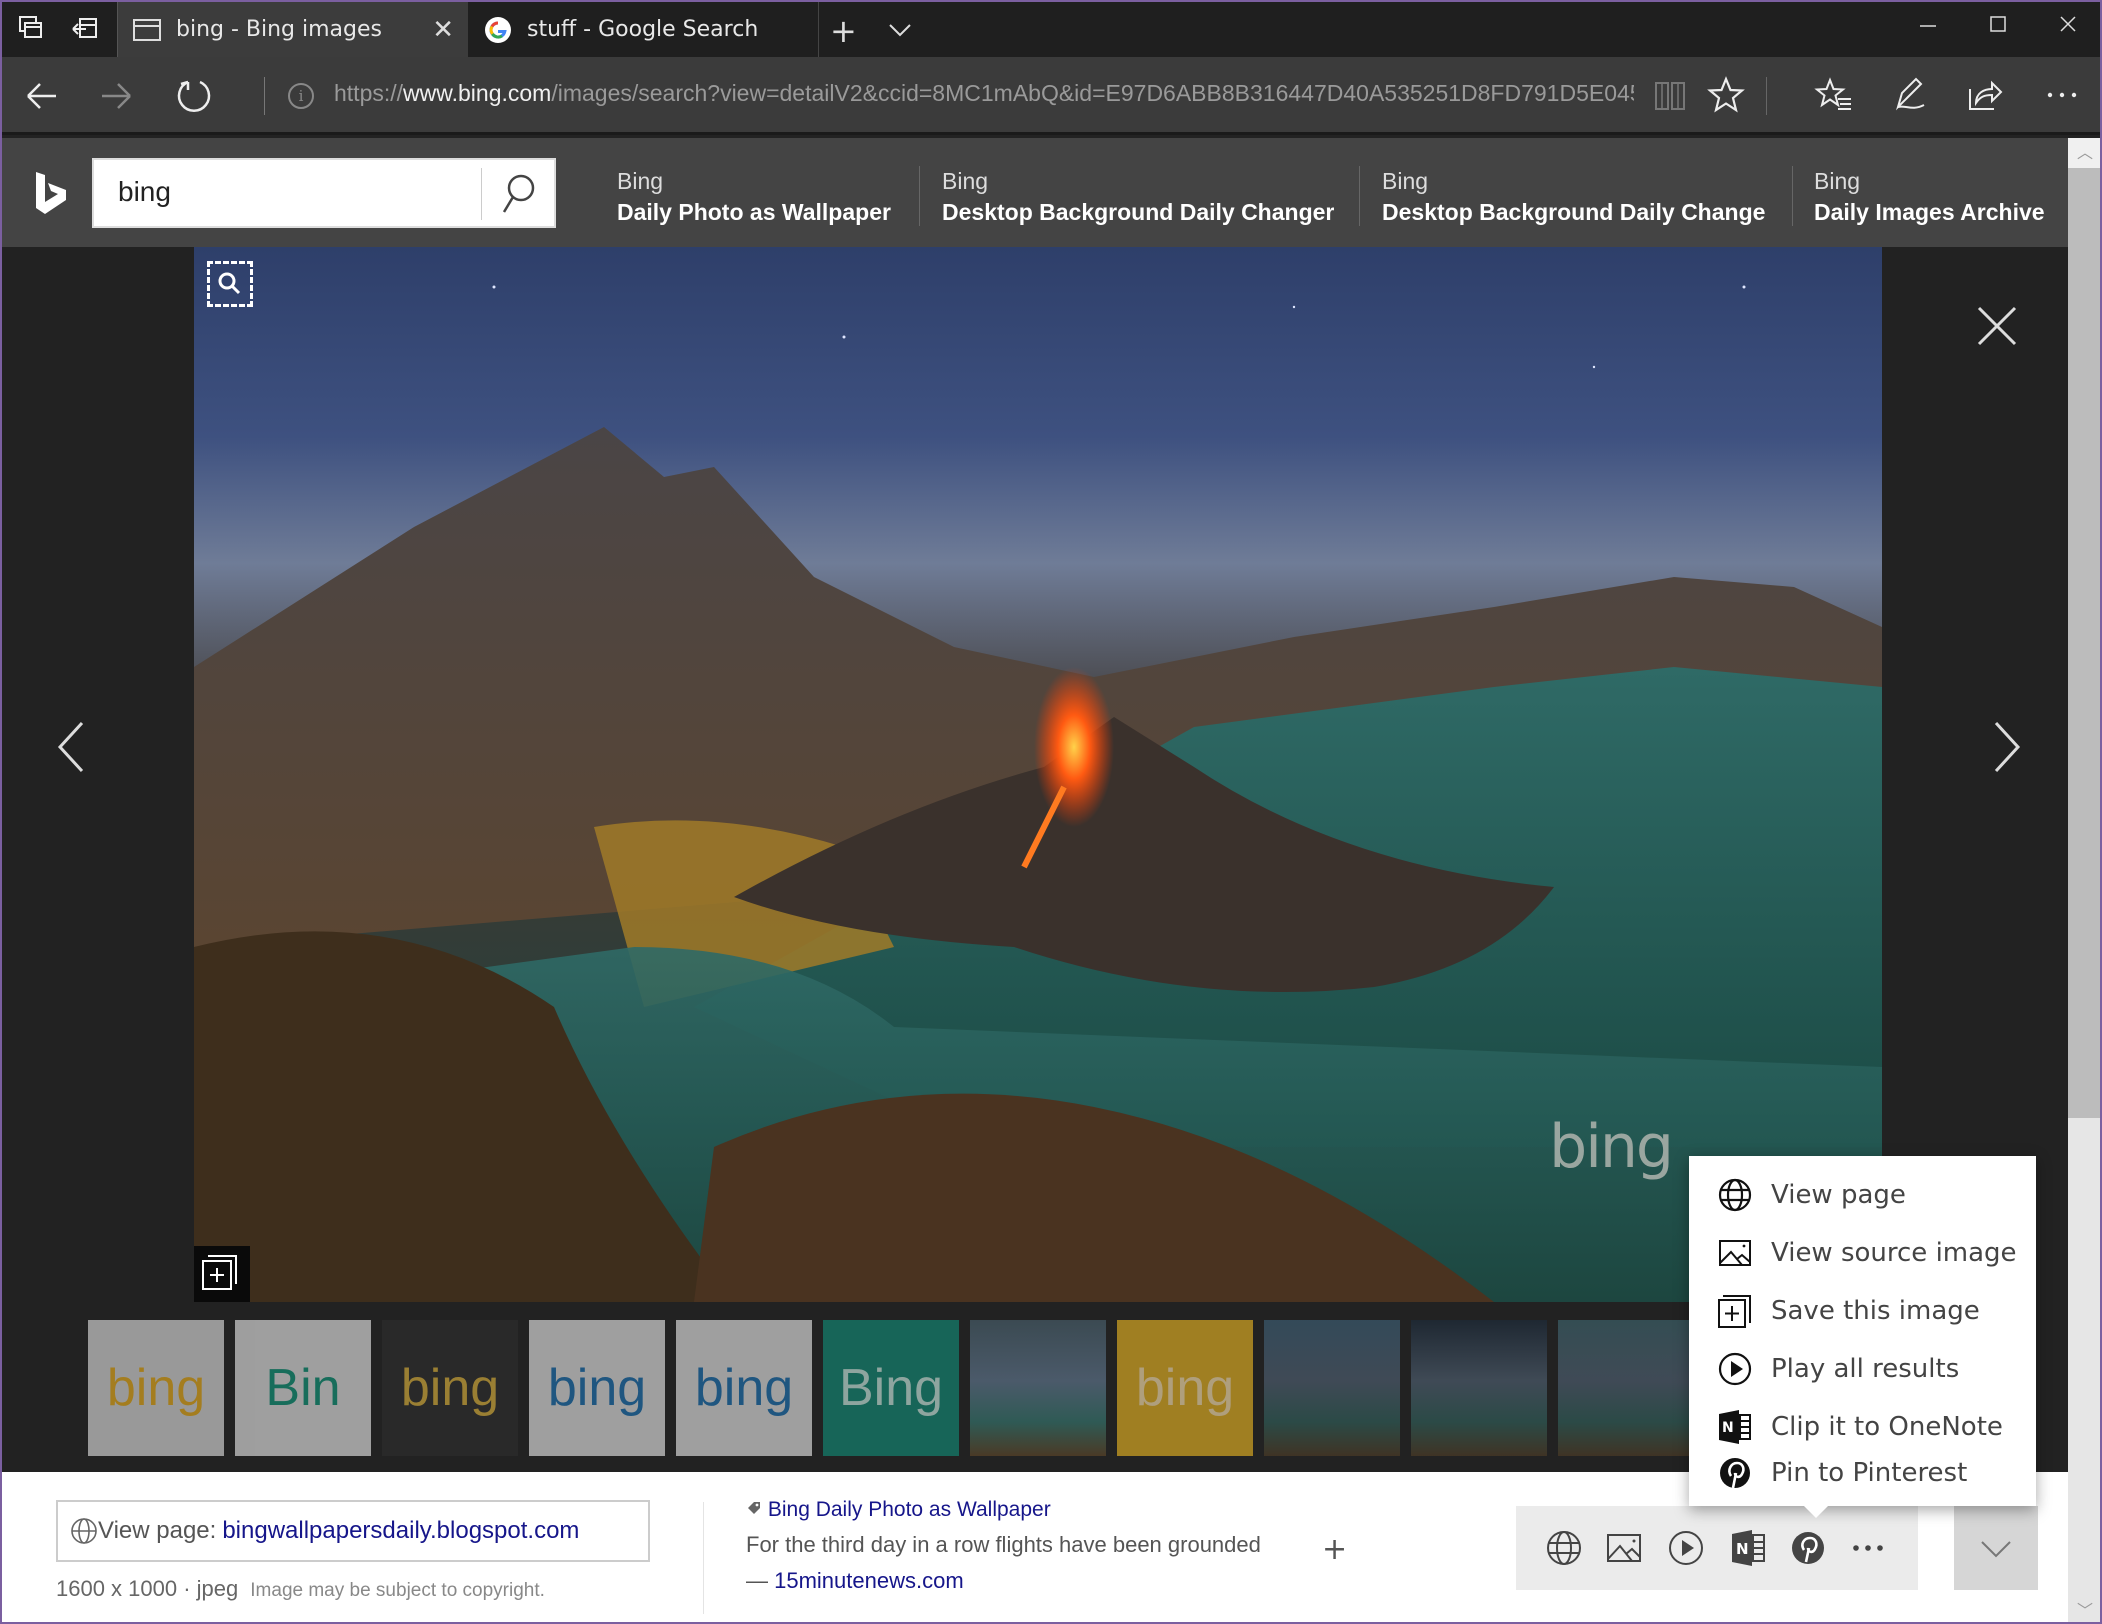 The image size is (2102, 1624). What do you see at coordinates (1811, 1195) in the screenshot?
I see `menu-item-view-page: View page` at bounding box center [1811, 1195].